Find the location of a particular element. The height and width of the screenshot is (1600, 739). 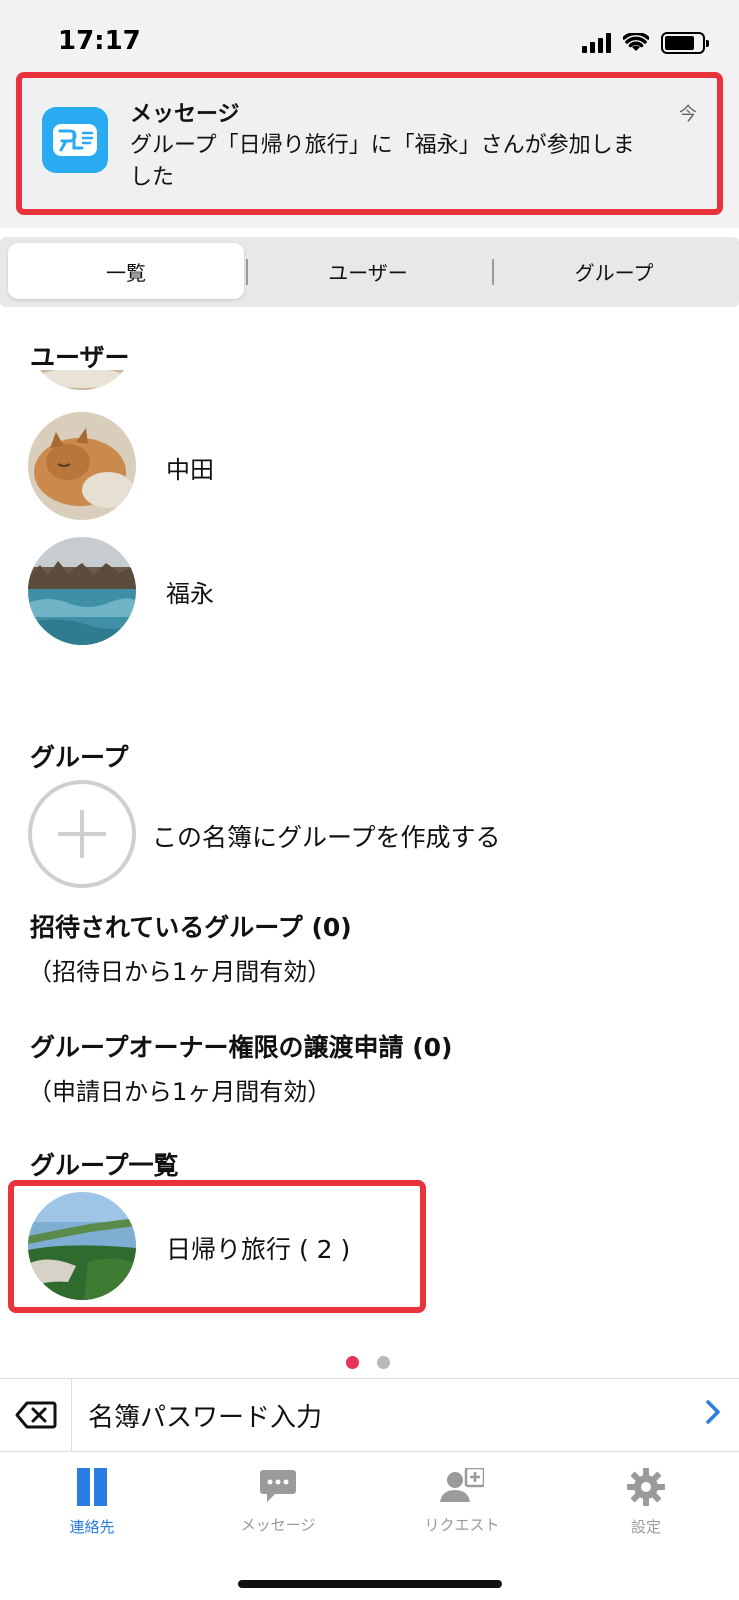

user-name: 福永 is located at coordinates (190, 591).